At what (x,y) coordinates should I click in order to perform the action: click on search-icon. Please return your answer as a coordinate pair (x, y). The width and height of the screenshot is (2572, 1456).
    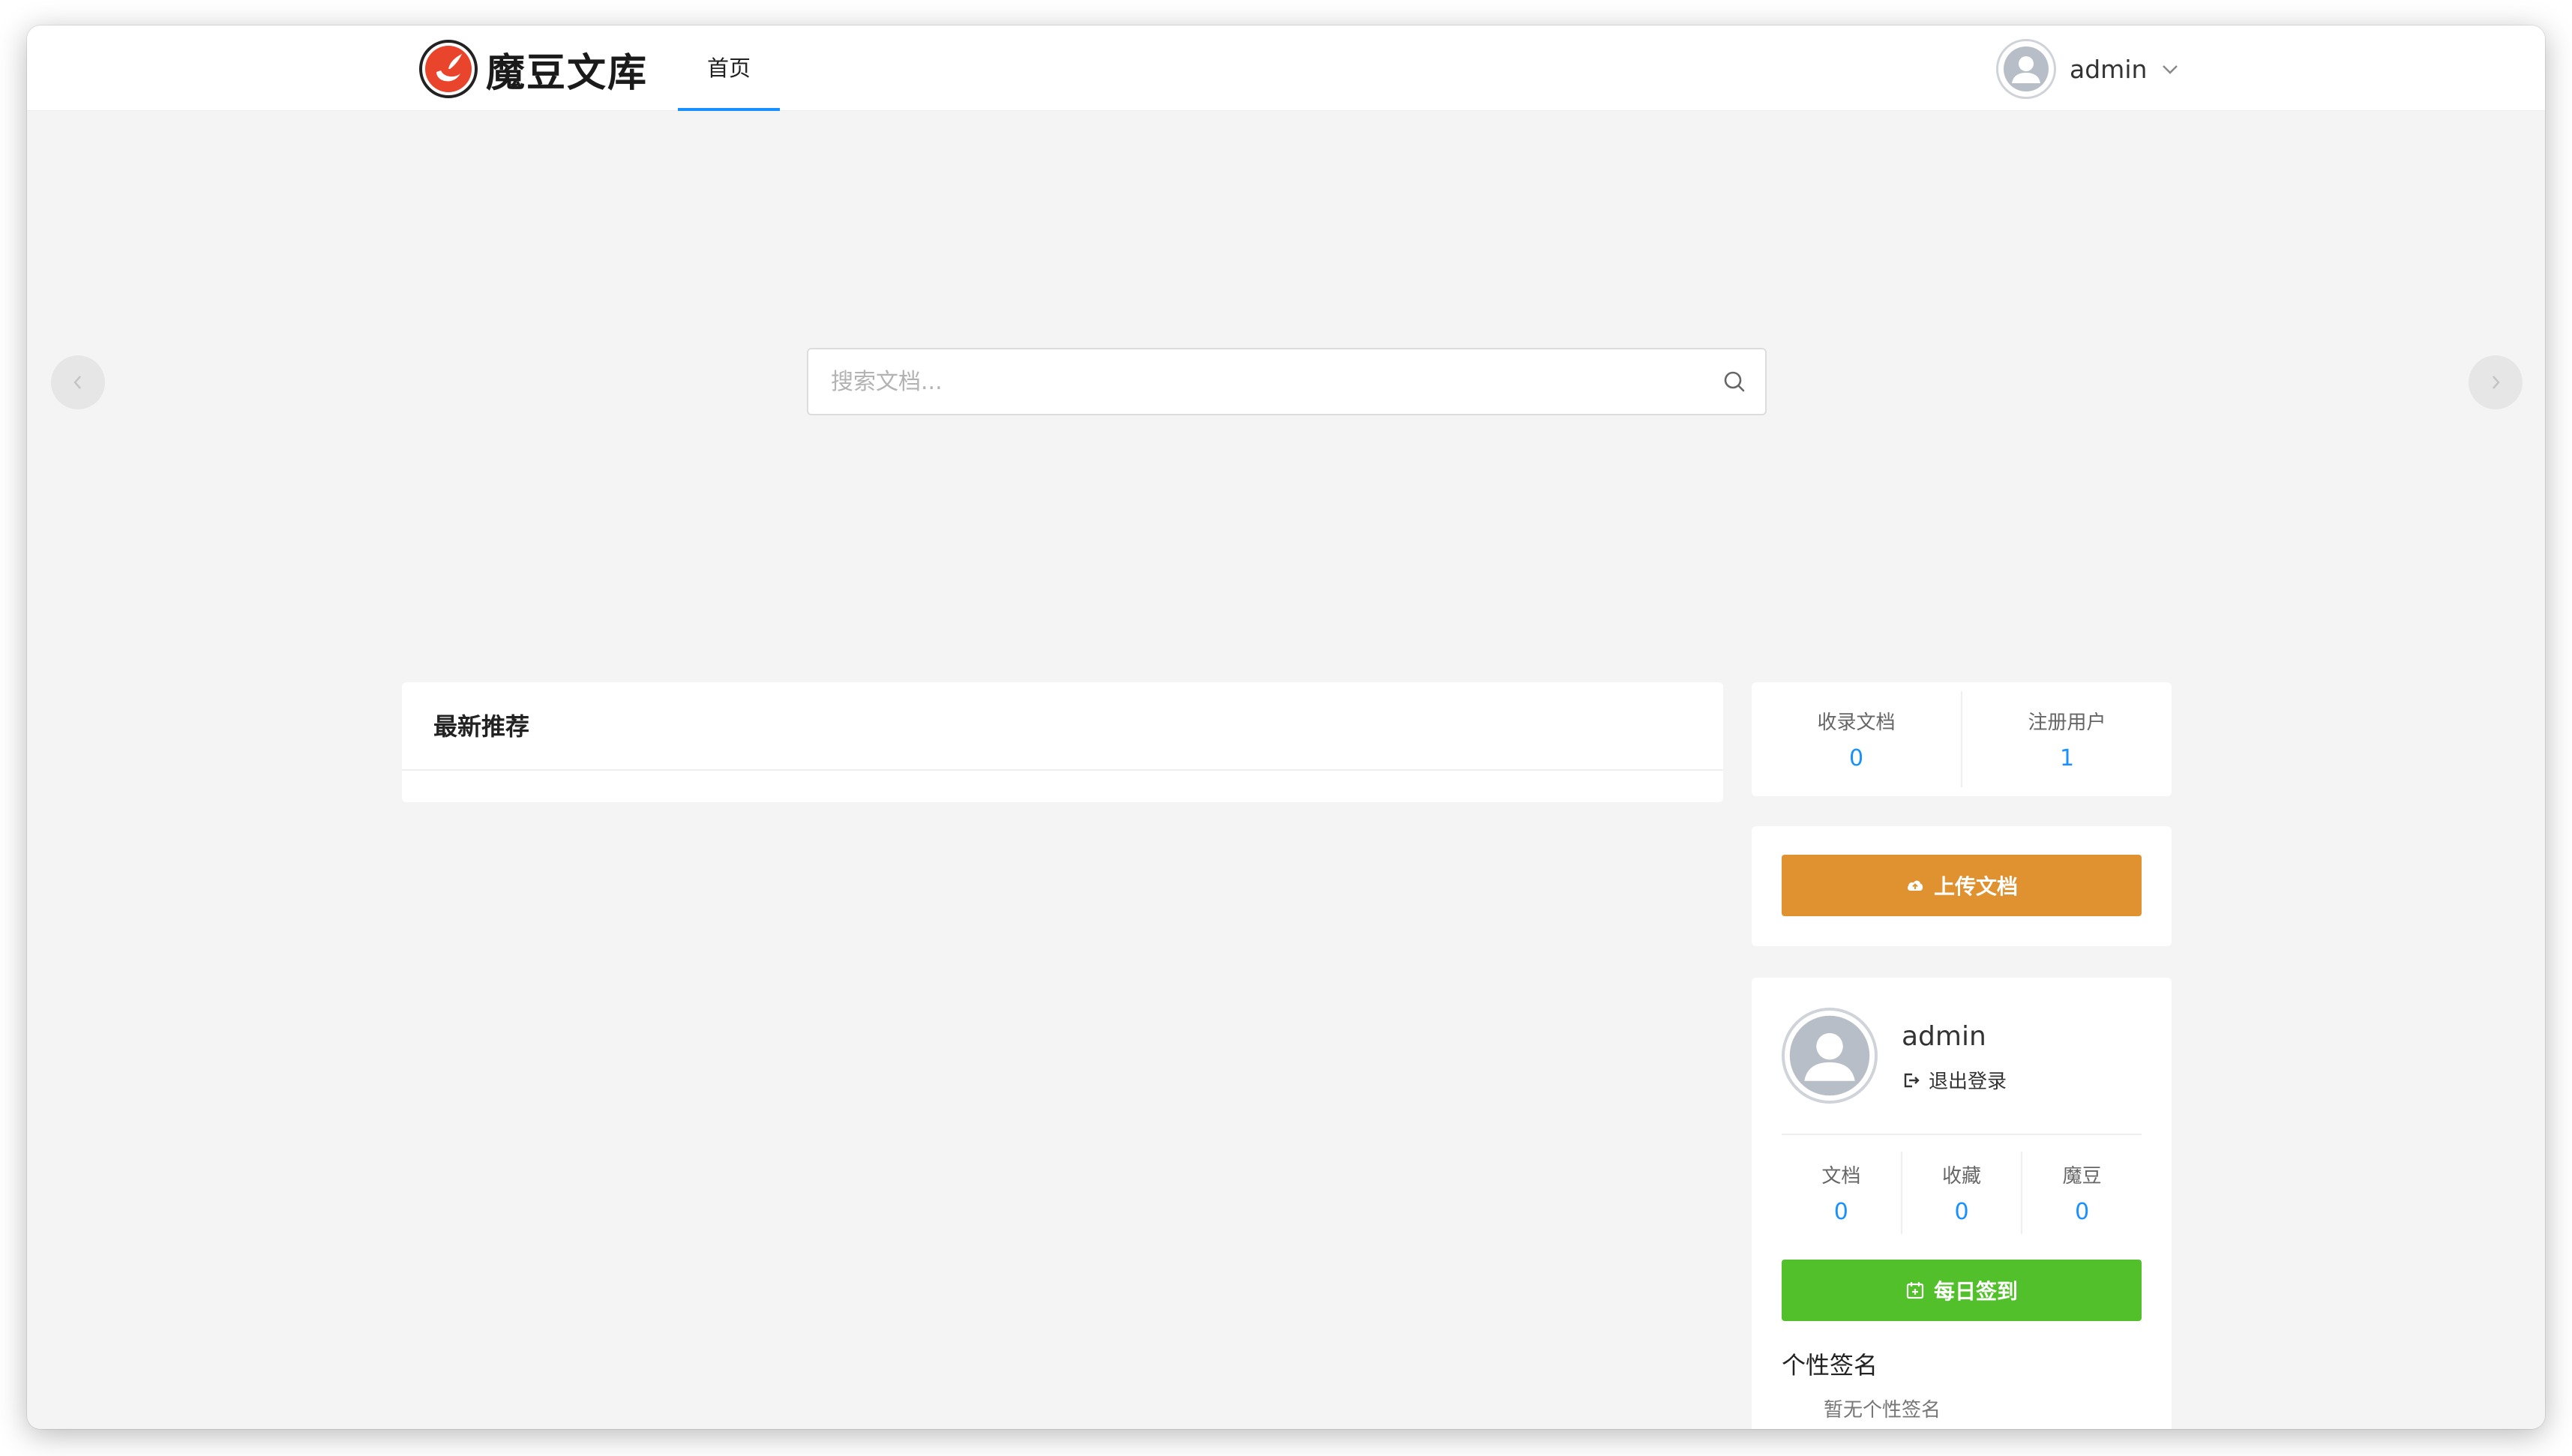
    Looking at the image, I should click on (1734, 381).